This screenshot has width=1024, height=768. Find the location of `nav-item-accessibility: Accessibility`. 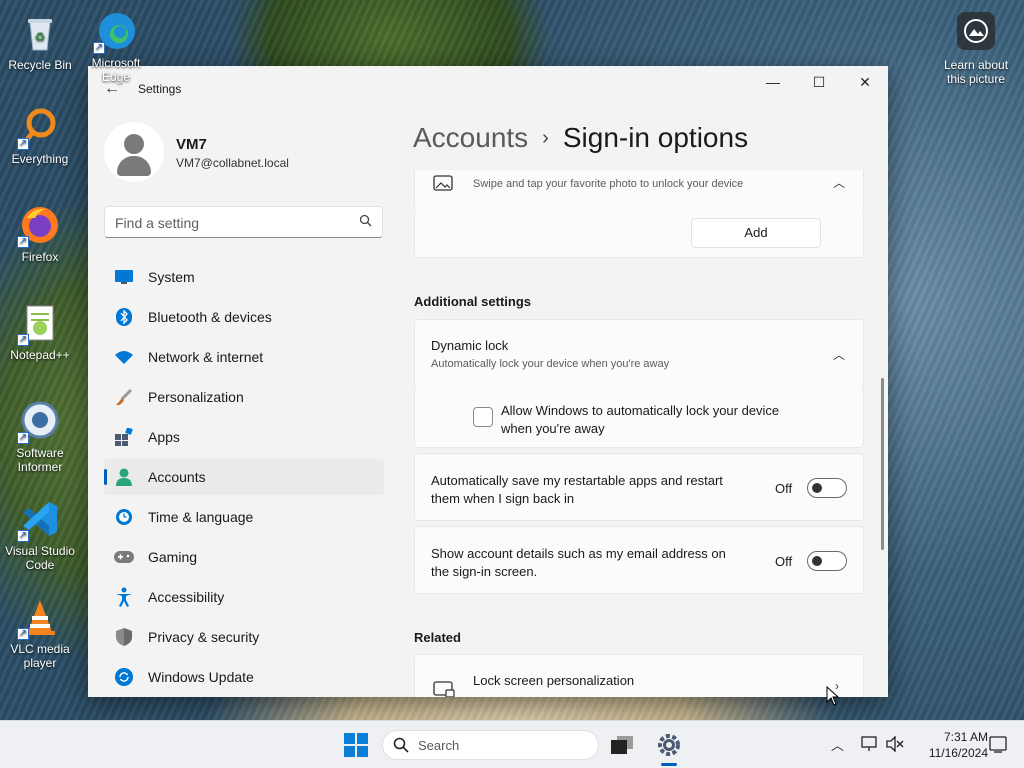

nav-item-accessibility: Accessibility is located at coordinates (244, 597).